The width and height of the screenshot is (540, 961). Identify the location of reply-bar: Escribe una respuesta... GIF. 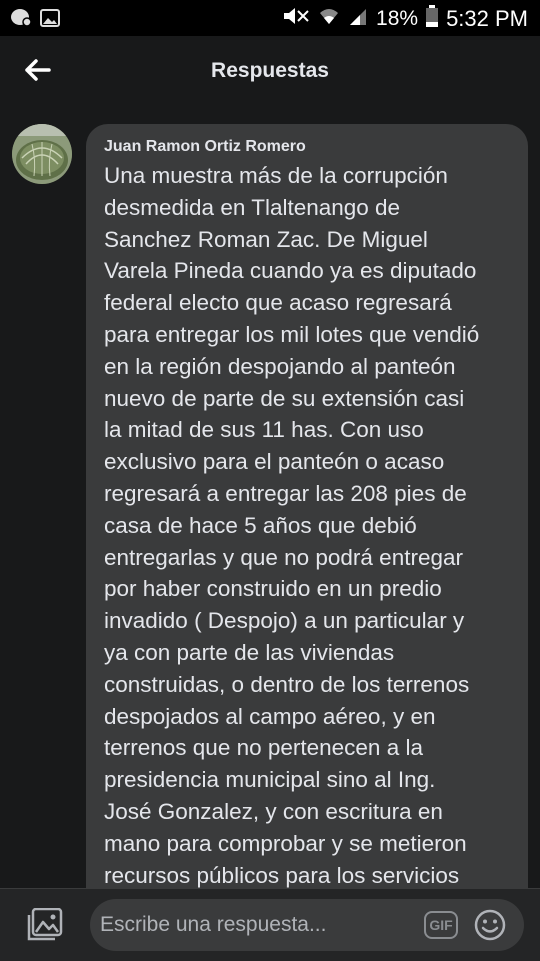
(270, 924).